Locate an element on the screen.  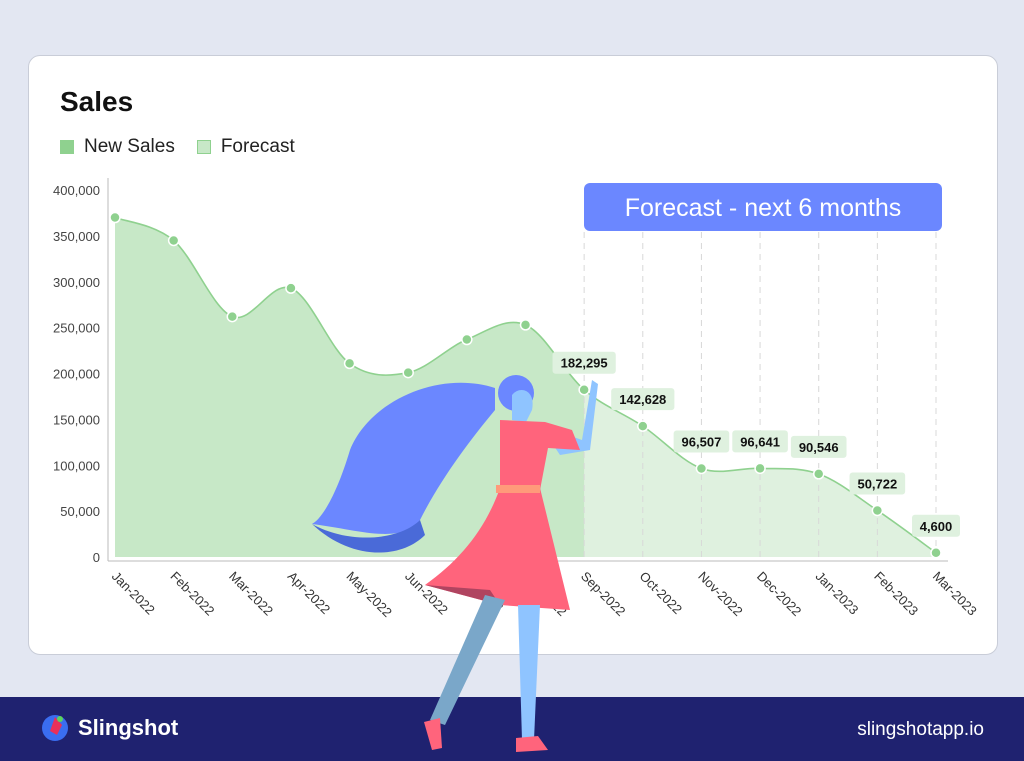
dress-top is located at coordinates (540, 455).